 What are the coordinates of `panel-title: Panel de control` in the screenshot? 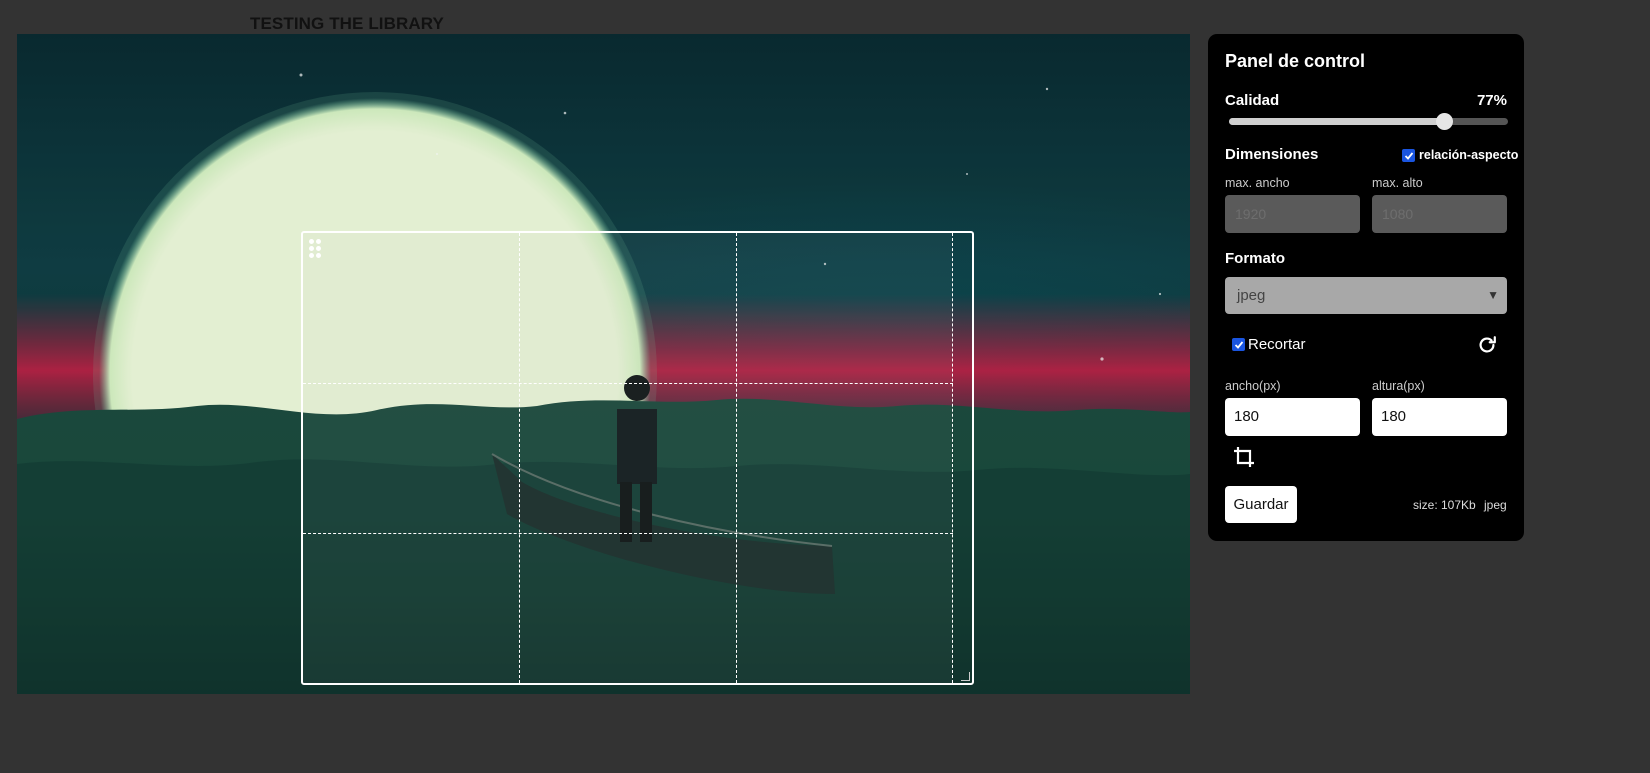 It's located at (1295, 61).